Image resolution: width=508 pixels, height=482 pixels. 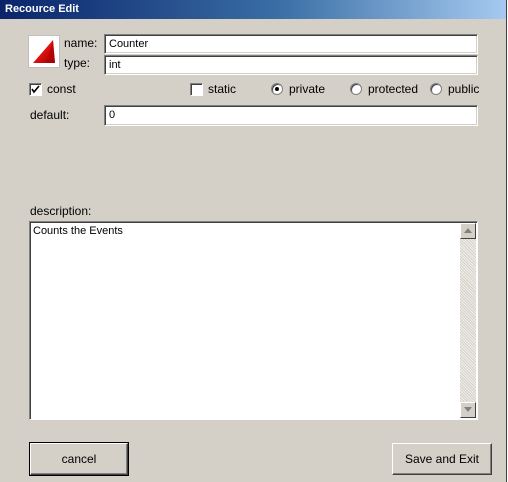 What do you see at coordinates (307, 89) in the screenshot?
I see `private-label: private` at bounding box center [307, 89].